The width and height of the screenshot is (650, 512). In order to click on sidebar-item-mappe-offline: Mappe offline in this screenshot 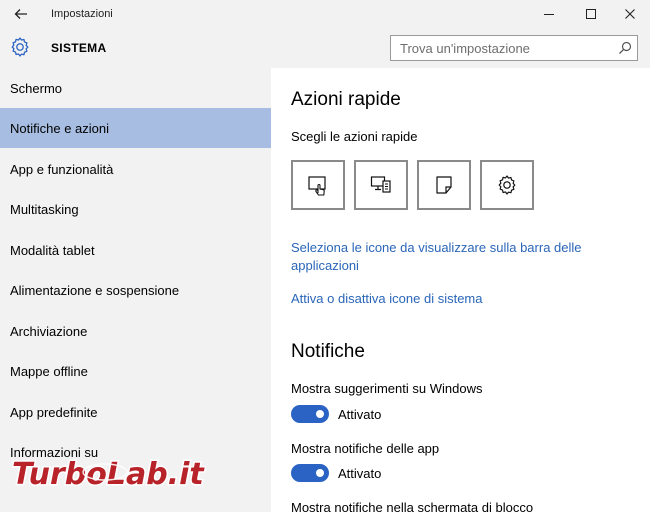, I will do `click(135, 371)`.